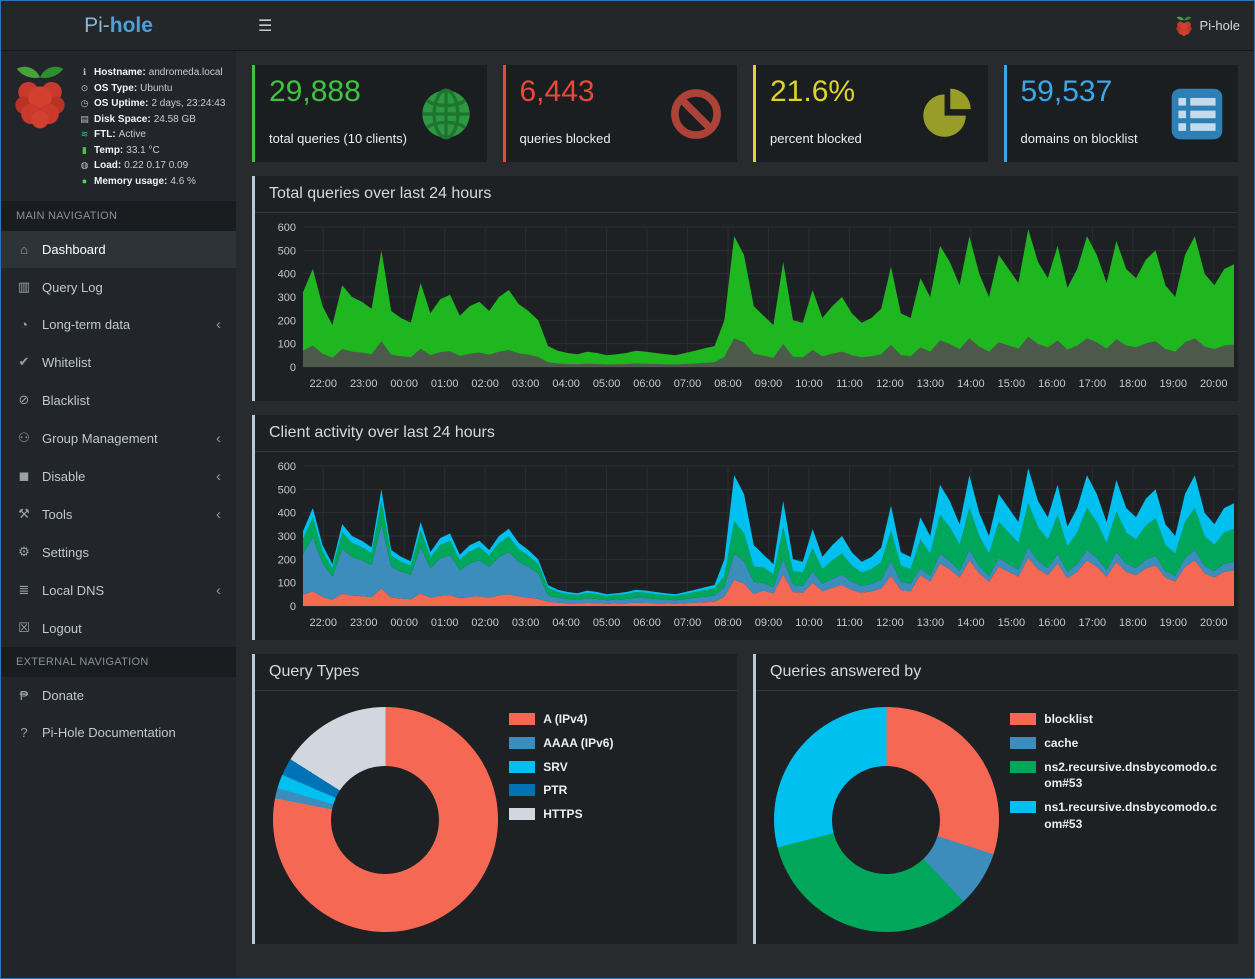 The width and height of the screenshot is (1255, 979). Describe the element at coordinates (118, 628) in the screenshot. I see `sidebar-item-logout: ☒ Logout` at that location.